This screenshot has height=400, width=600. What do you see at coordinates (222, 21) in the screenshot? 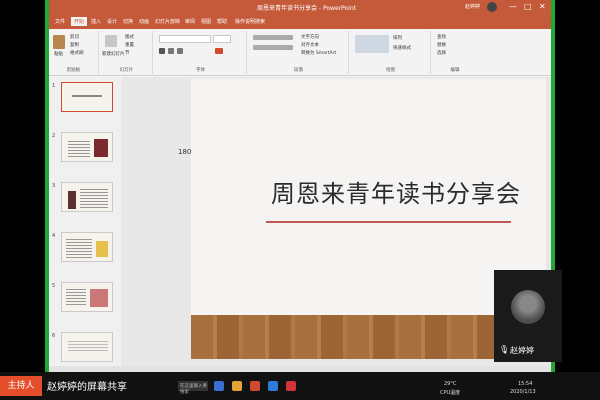
I see `tab-help: 帮助` at bounding box center [222, 21].